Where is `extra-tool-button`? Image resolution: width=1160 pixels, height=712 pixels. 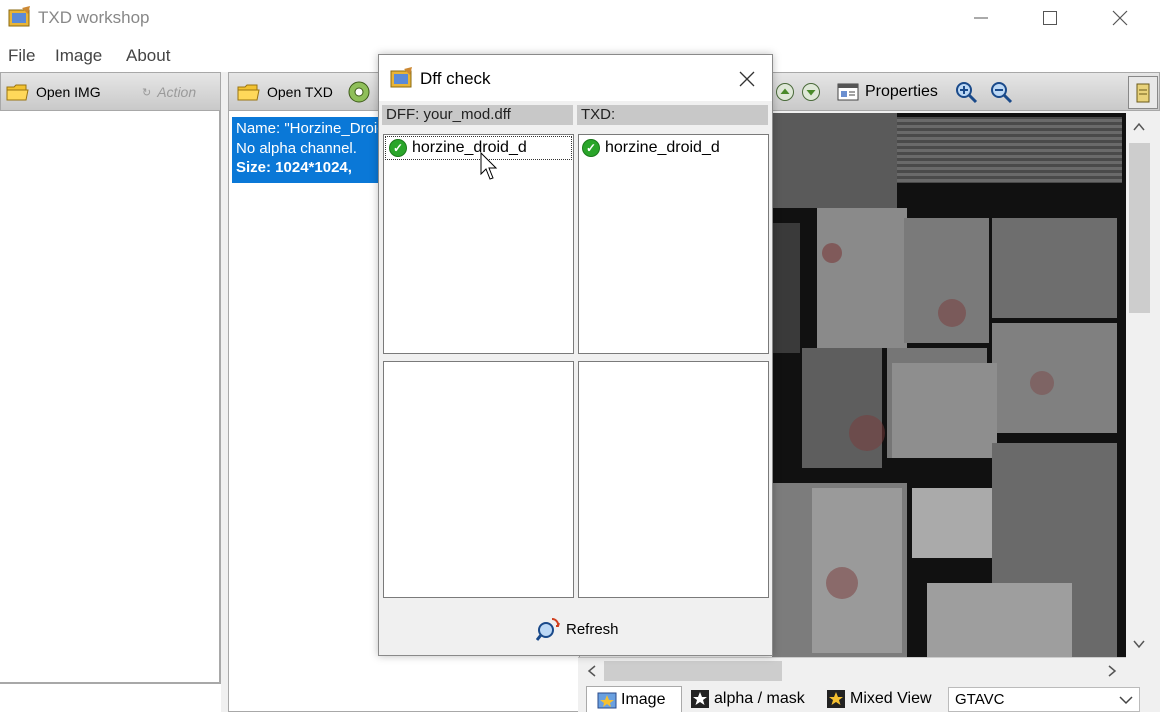 extra-tool-button is located at coordinates (1143, 92).